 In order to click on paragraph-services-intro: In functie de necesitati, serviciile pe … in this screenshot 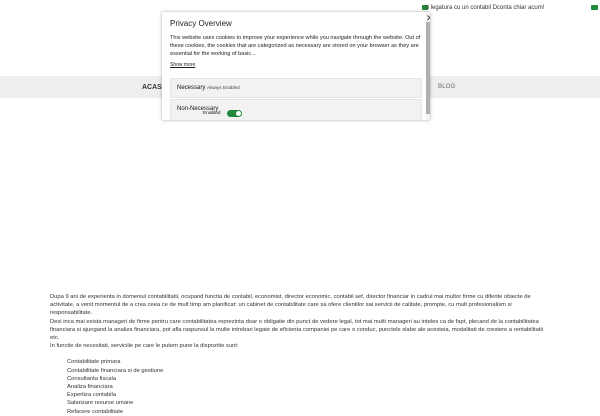, I will do `click(144, 346)`.